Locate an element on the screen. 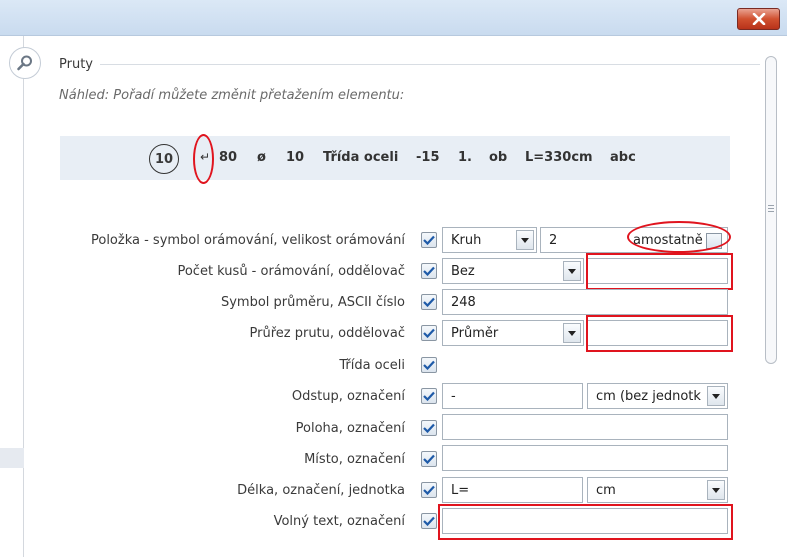 The height and width of the screenshot is (557, 787). highlight-box-piece-separator is located at coordinates (659, 271).